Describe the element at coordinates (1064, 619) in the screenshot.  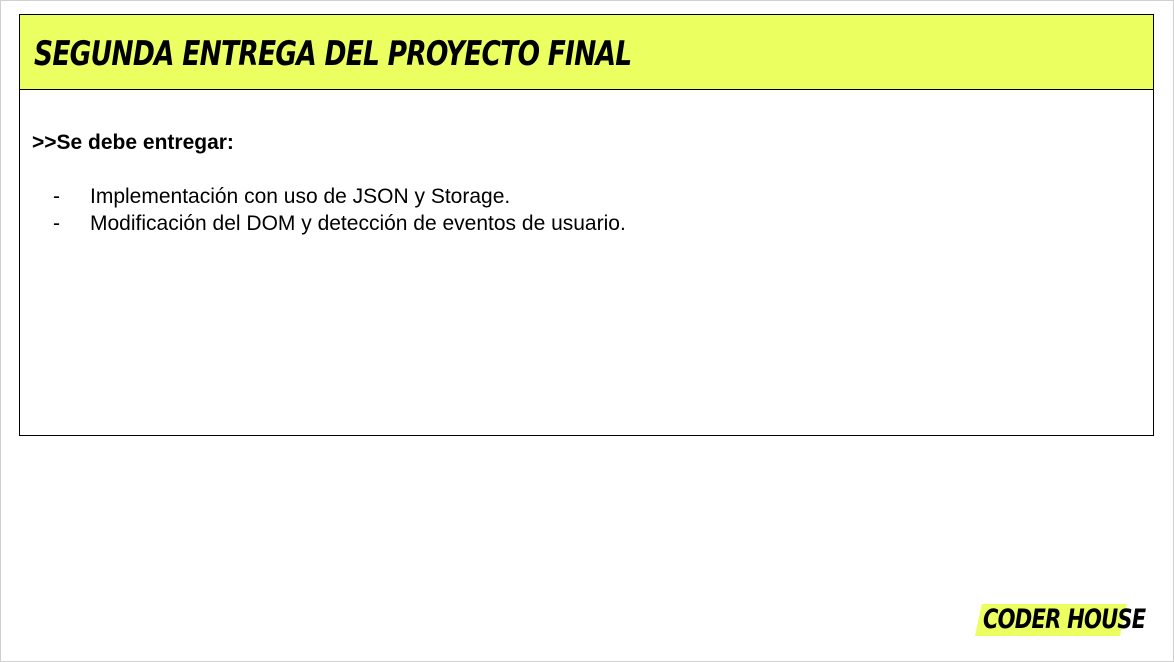
I see `logo-text: CODER HOUSE` at that location.